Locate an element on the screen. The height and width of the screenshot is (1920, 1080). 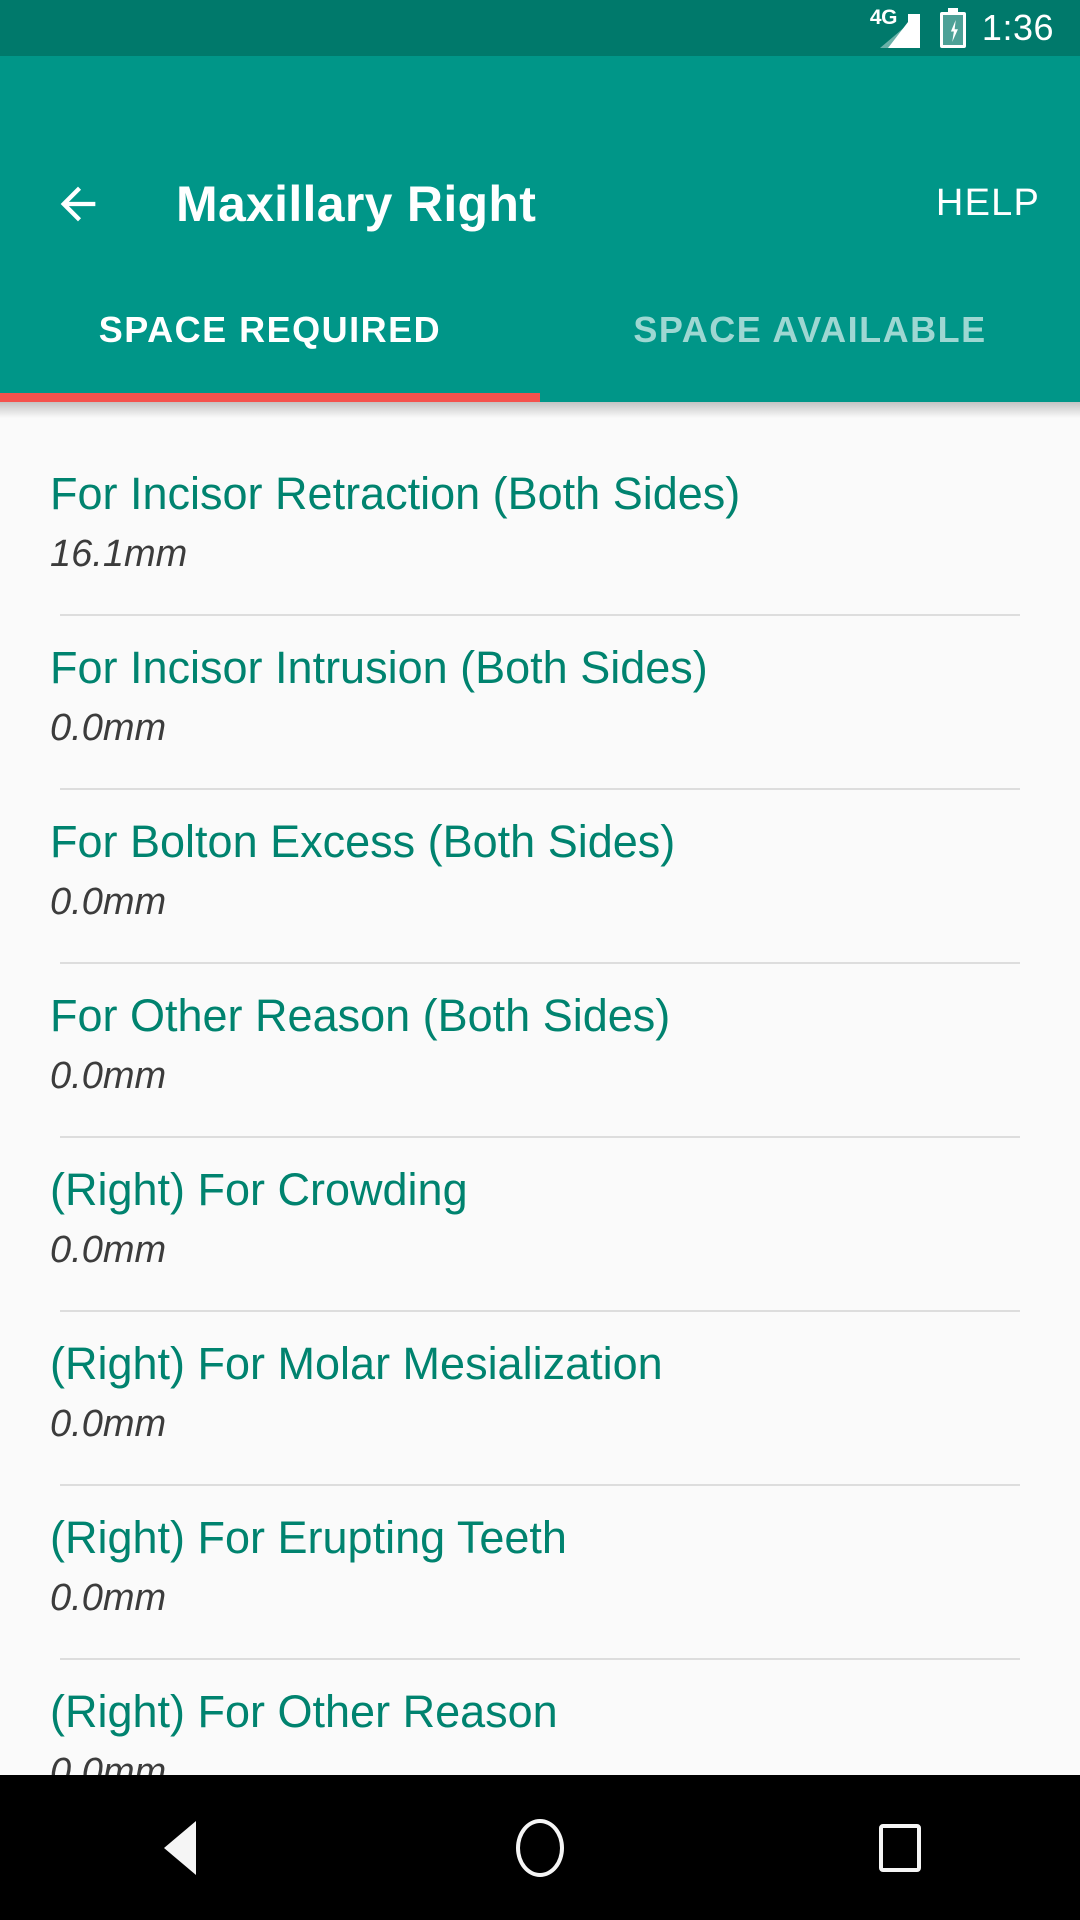
tab-space-available: SPACE AVAILABLE is located at coordinates (810, 343).